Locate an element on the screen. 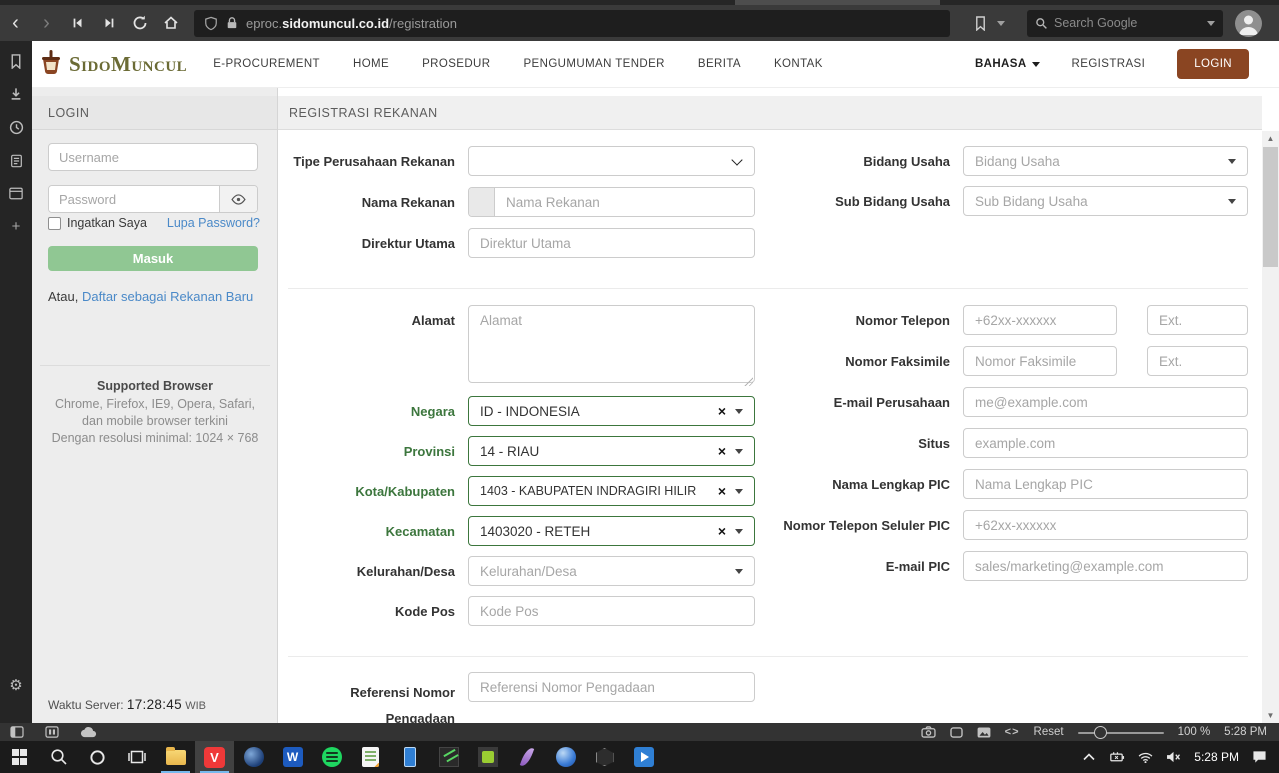 The width and height of the screenshot is (1279, 773). taskbar-notepad is located at coordinates (370, 757).